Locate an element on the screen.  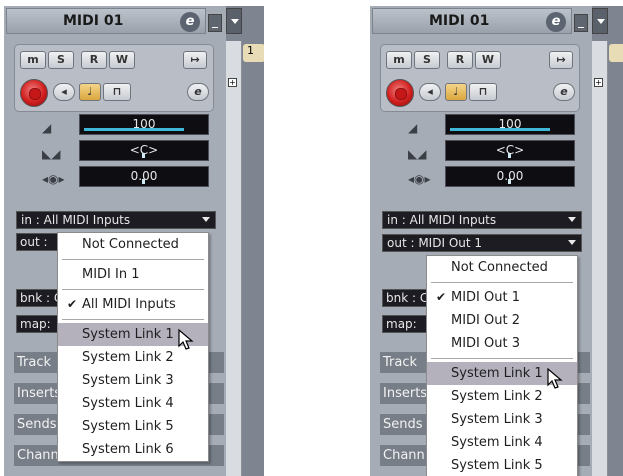
menu-item: ✔ All MIDI Inputs is located at coordinates (133, 304).